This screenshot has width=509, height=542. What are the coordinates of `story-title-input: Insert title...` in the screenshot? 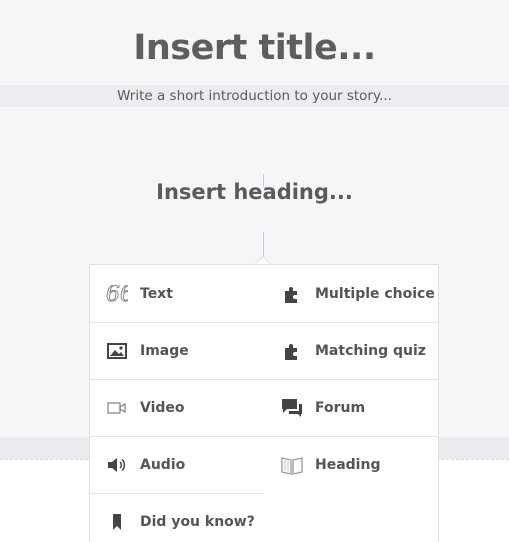 It's located at (254, 48).